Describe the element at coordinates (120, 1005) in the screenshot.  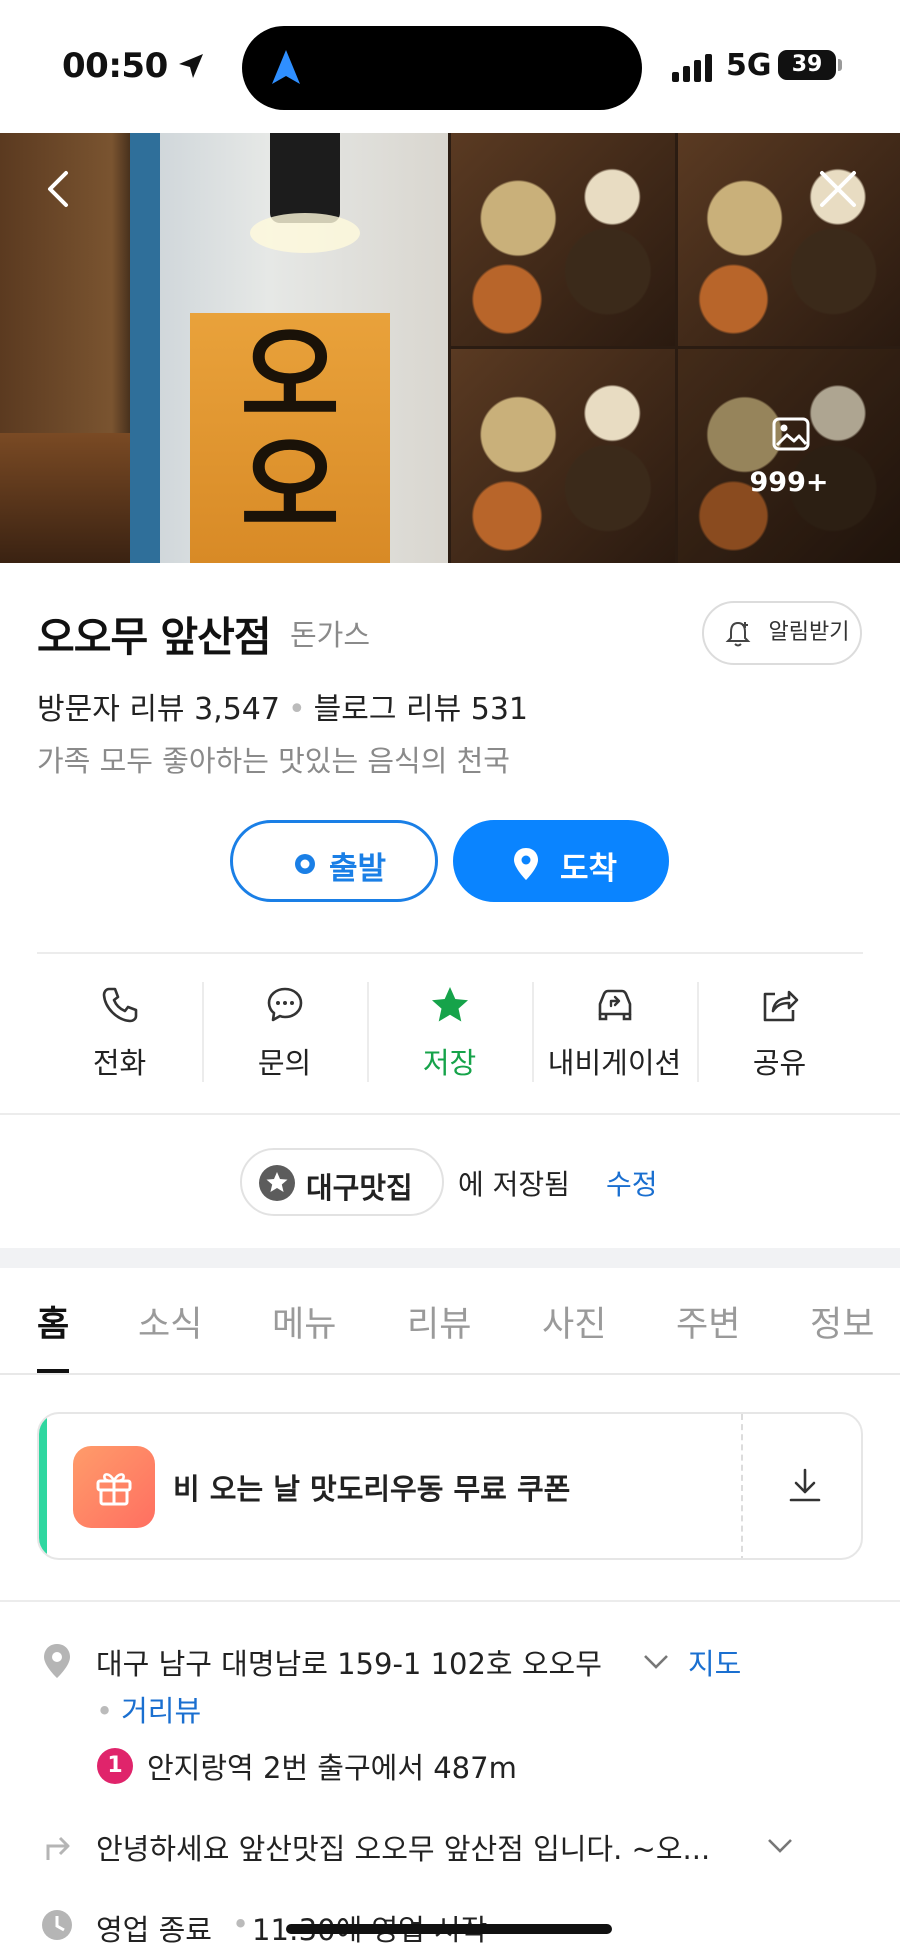
I see `phone-icon` at that location.